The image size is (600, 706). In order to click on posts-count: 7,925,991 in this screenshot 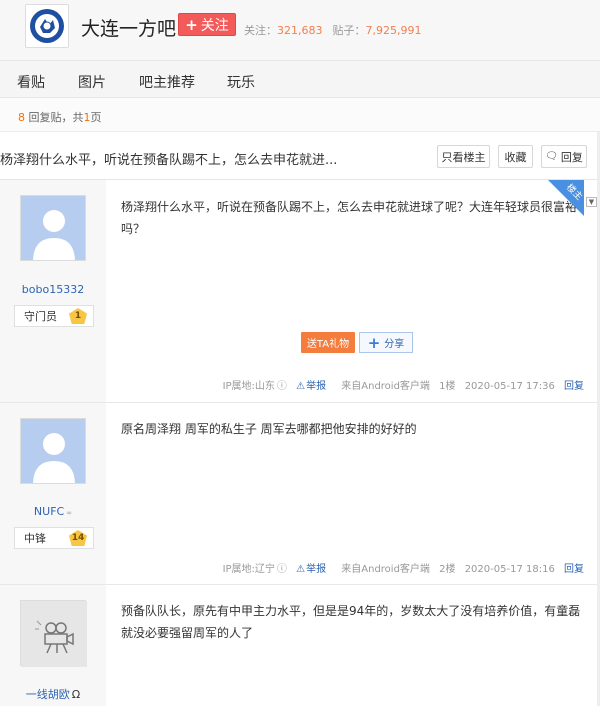, I will do `click(393, 30)`.